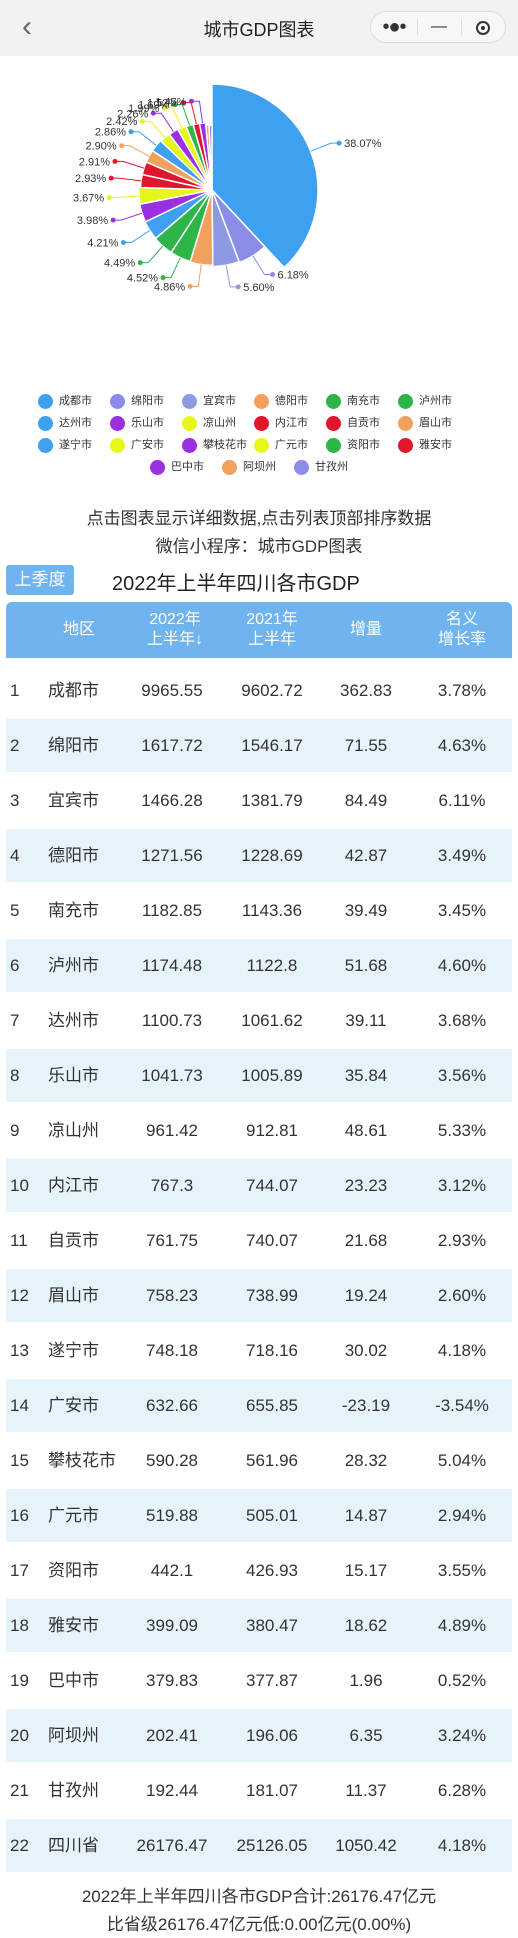 This screenshot has width=518, height=1938. Describe the element at coordinates (15, 800) in the screenshot. I see `row-index: 3` at that location.